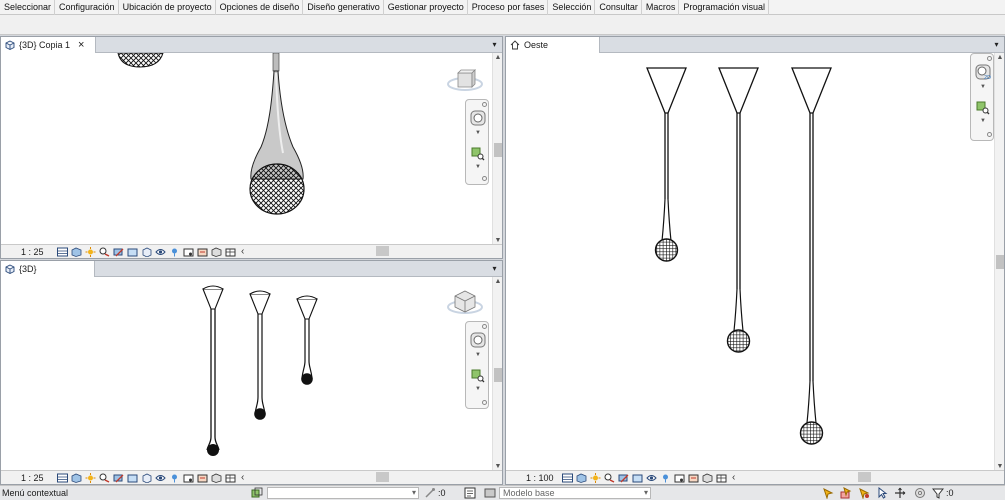  I want to click on background-process-icon, so click(920, 493).